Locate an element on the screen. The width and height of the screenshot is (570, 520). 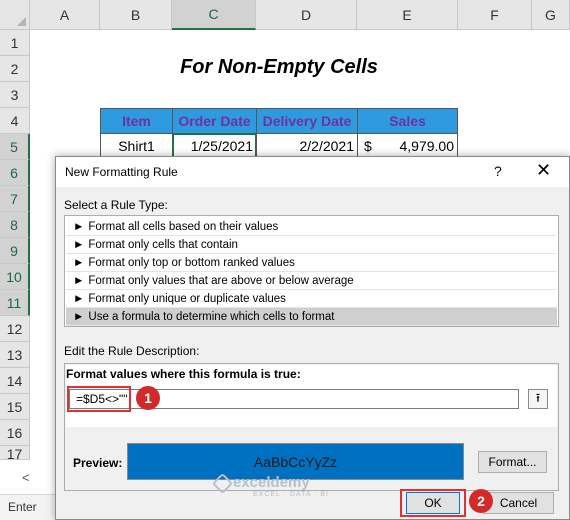
column-header-e: E is located at coordinates (407, 15).